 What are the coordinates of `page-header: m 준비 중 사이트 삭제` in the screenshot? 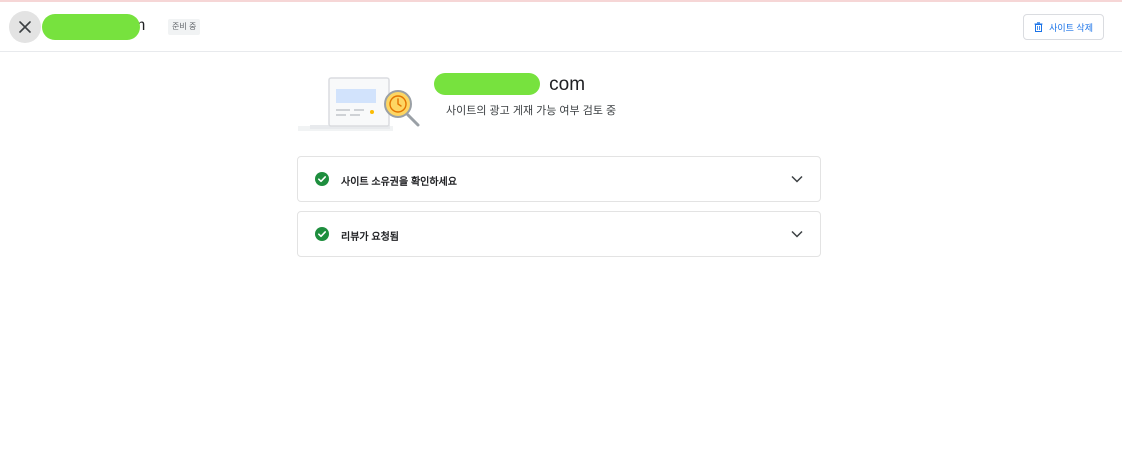 It's located at (561, 27).